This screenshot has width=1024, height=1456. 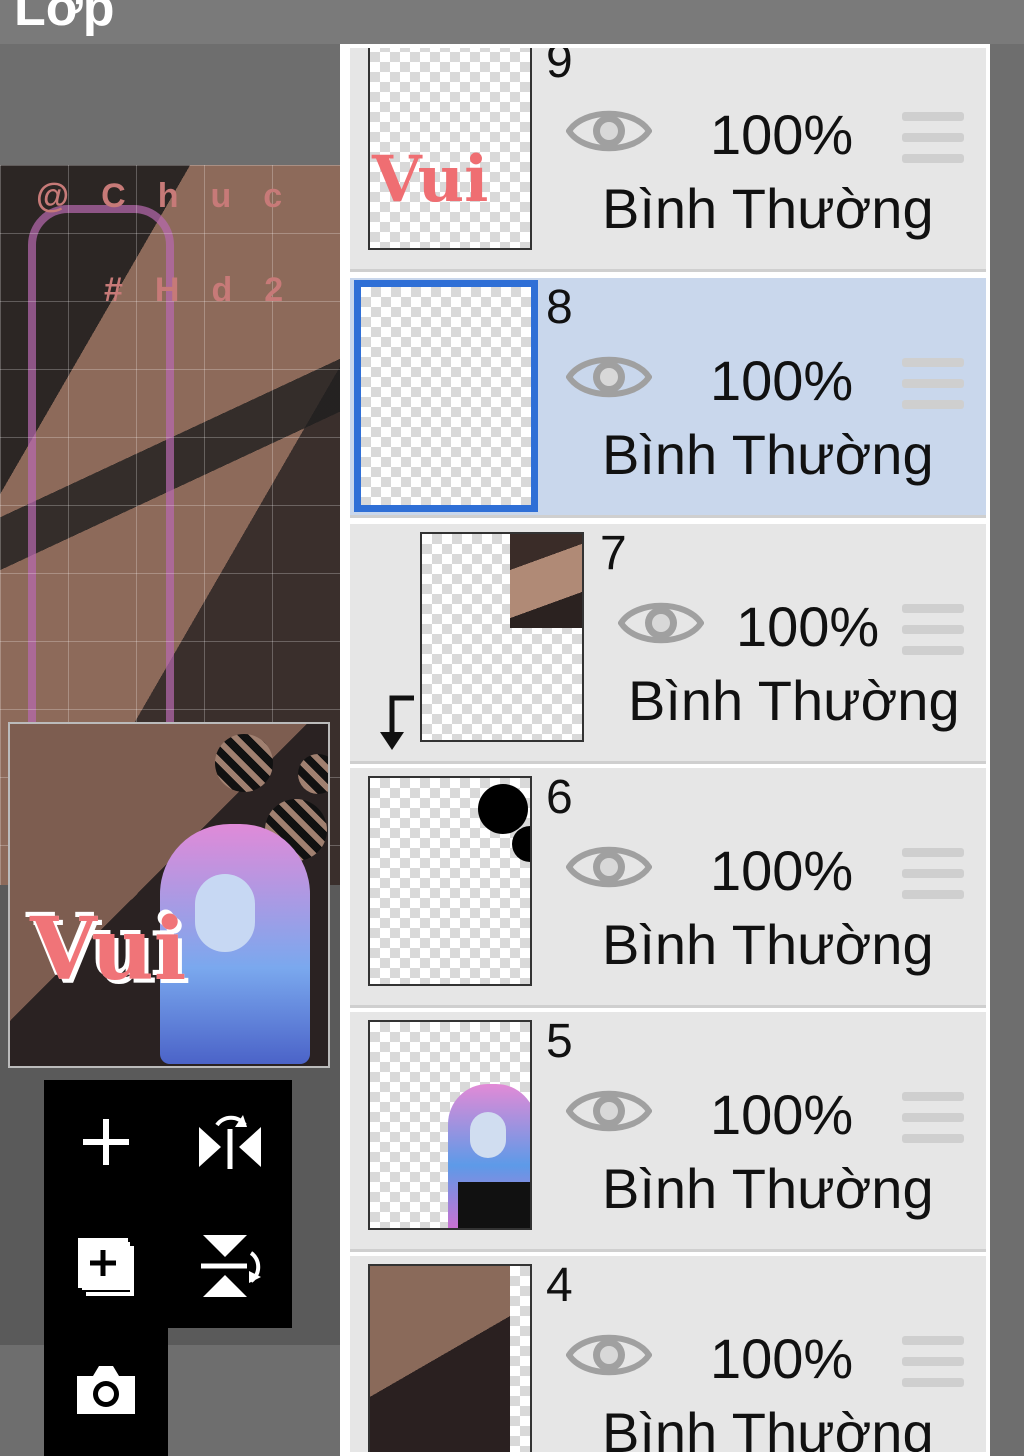 I want to click on thumb-face, so click(x=488, y=1135).